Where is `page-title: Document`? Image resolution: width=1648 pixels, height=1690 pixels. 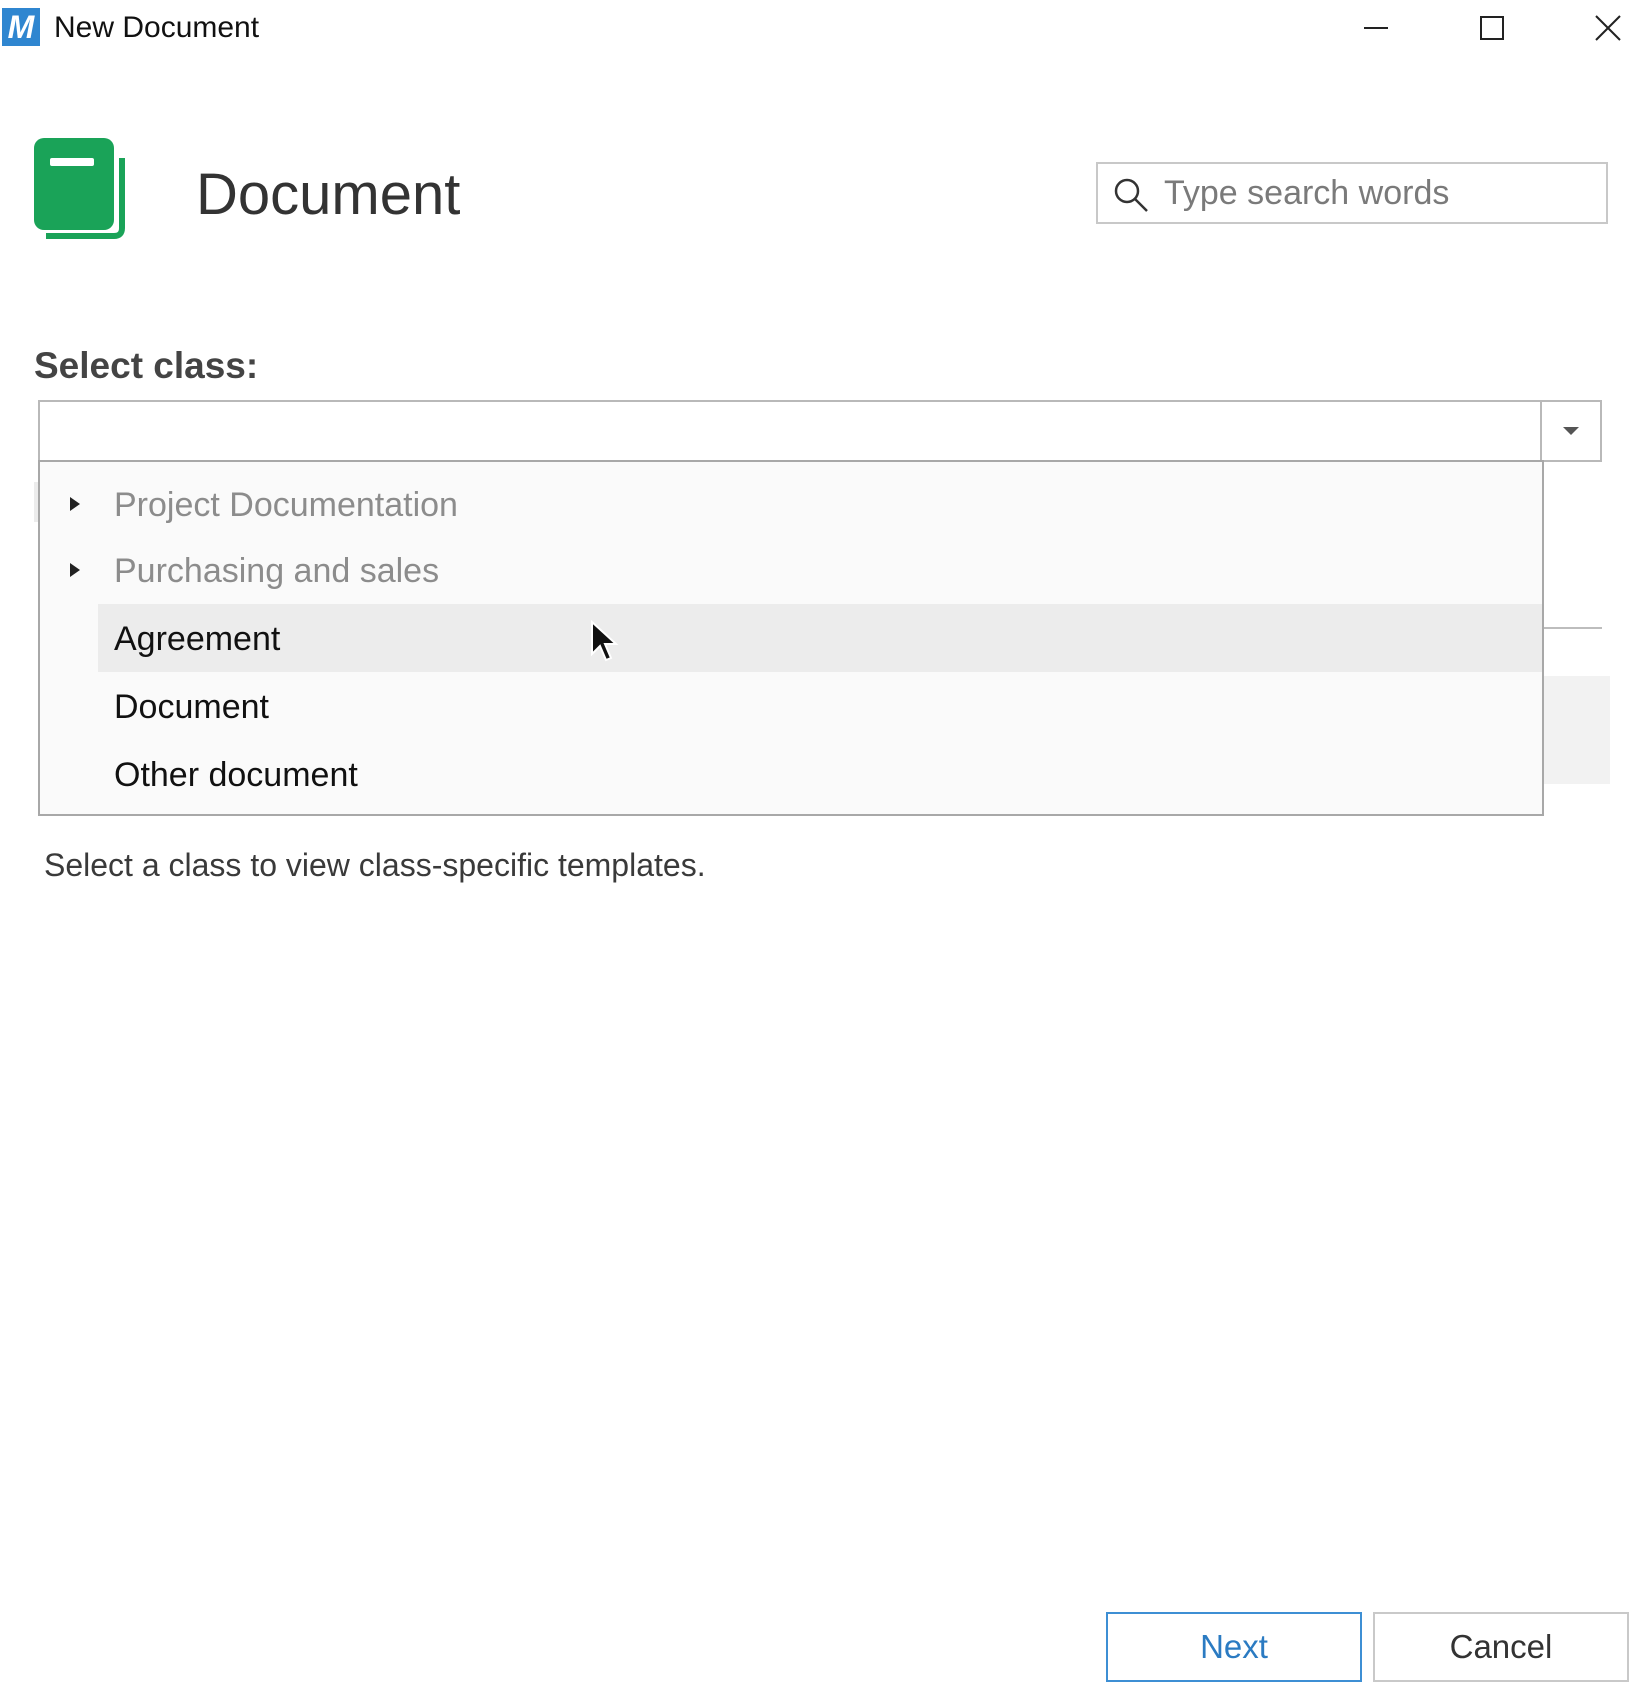
page-title: Document is located at coordinates (328, 194).